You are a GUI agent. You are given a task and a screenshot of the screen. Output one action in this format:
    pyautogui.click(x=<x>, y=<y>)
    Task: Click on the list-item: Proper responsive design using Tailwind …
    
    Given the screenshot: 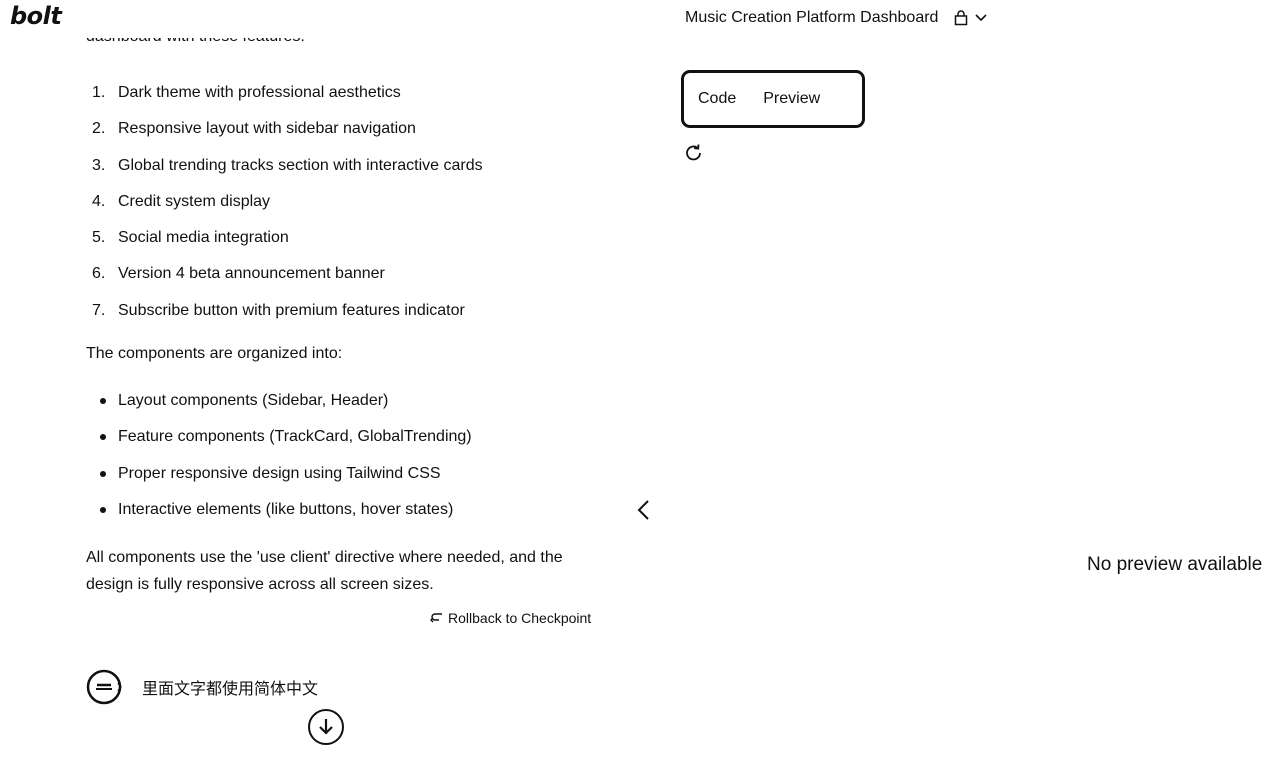 What is the action you would take?
    pyautogui.click(x=286, y=481)
    